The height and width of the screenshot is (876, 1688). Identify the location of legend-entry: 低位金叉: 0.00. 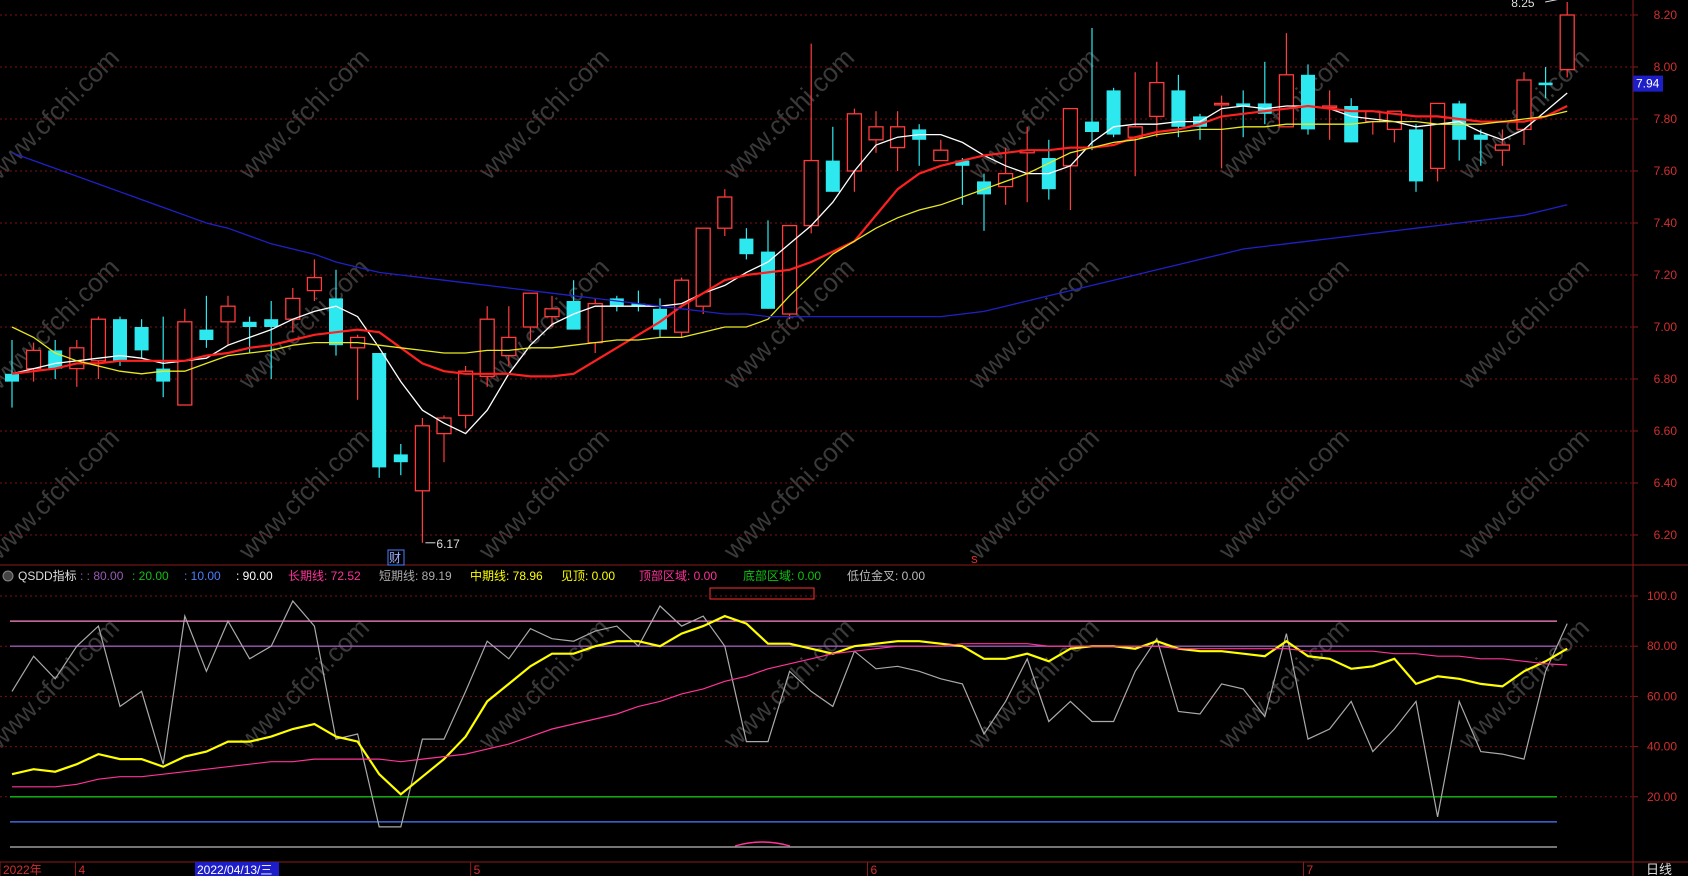
(886, 575).